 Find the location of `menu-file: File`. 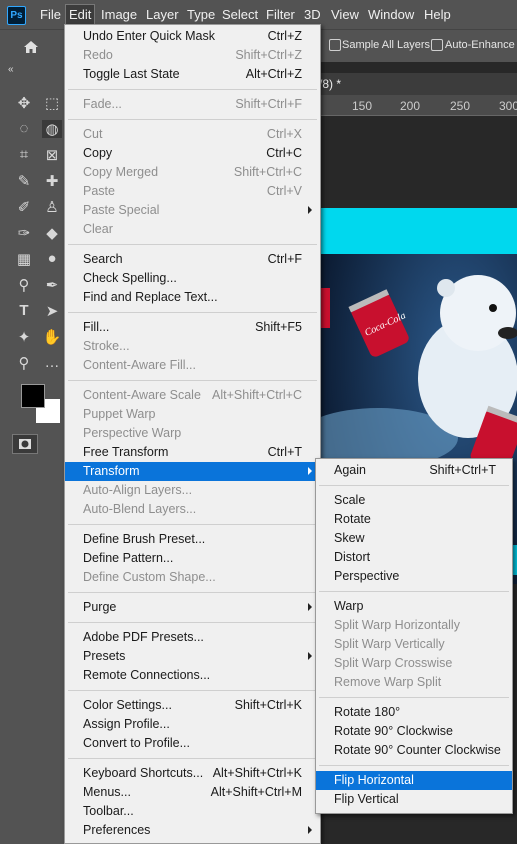

menu-file: File is located at coordinates (50, 14).